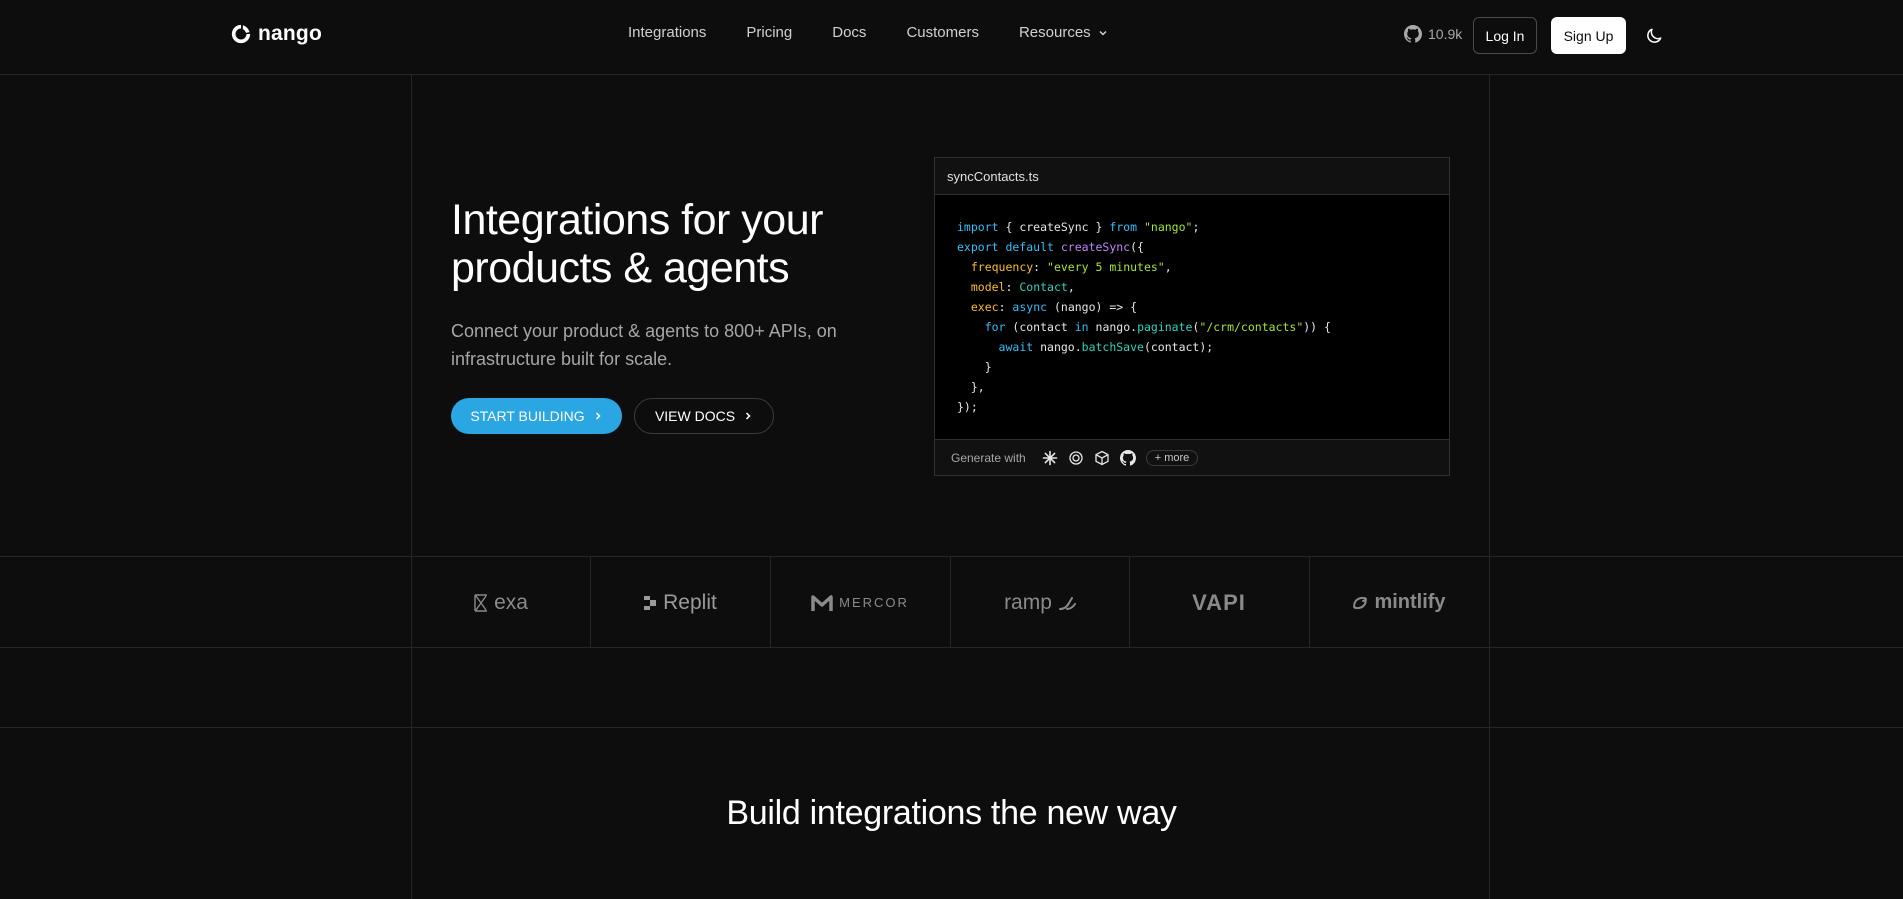 The image size is (1903, 899). What do you see at coordinates (620, 268) in the screenshot?
I see `hero-title-line: products & agents` at bounding box center [620, 268].